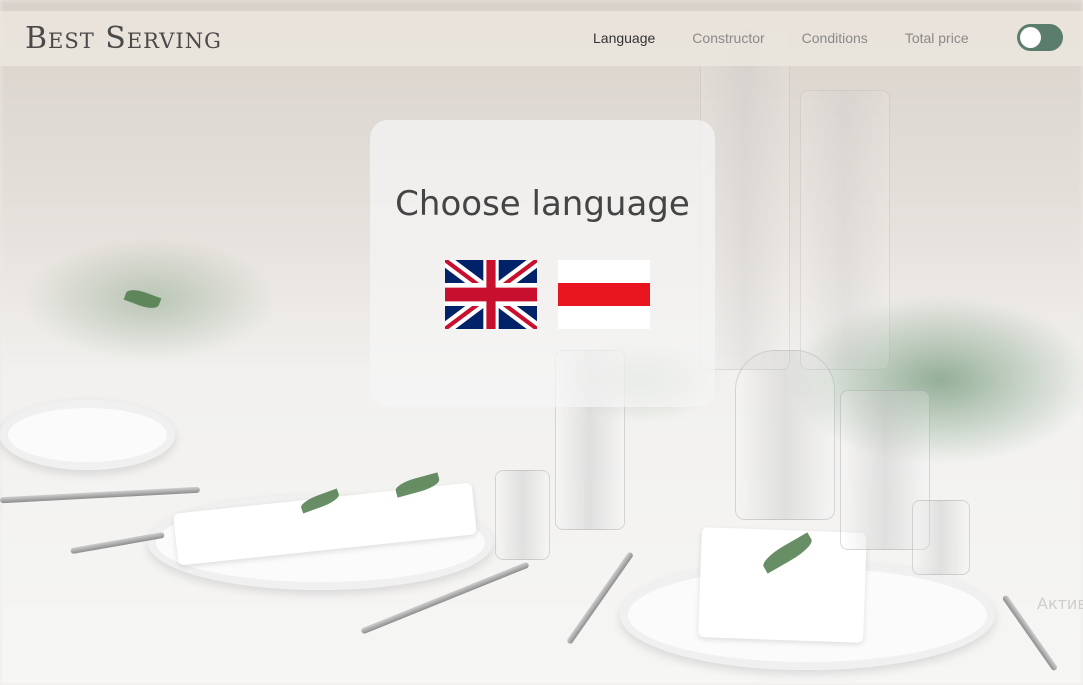 The width and height of the screenshot is (1083, 685). Describe the element at coordinates (1060, 603) in the screenshot. I see `activation-watermark: Актив` at that location.